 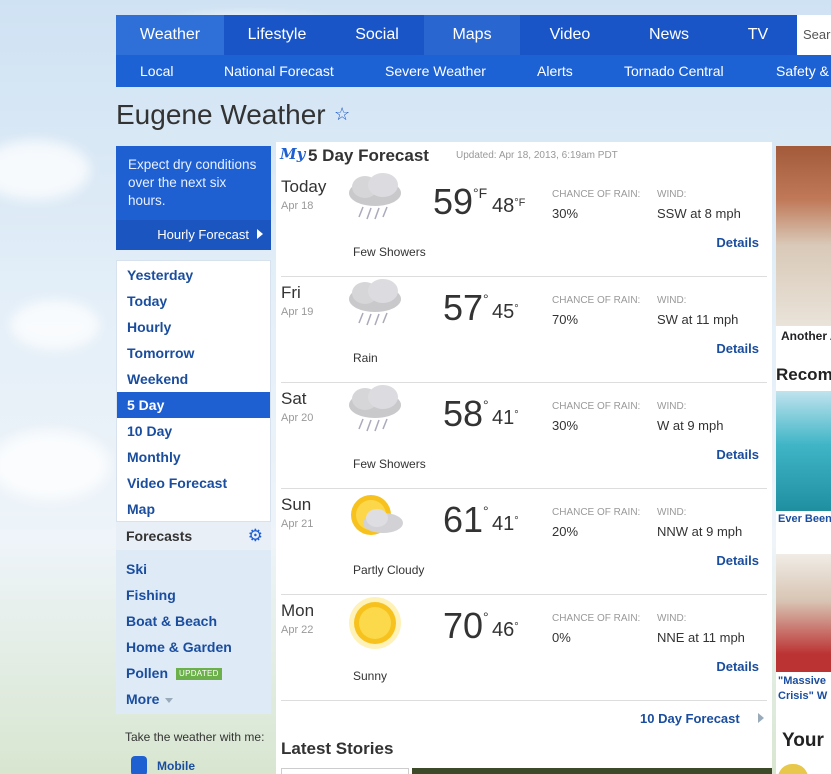 I want to click on low-temp: 45°, so click(x=505, y=312).